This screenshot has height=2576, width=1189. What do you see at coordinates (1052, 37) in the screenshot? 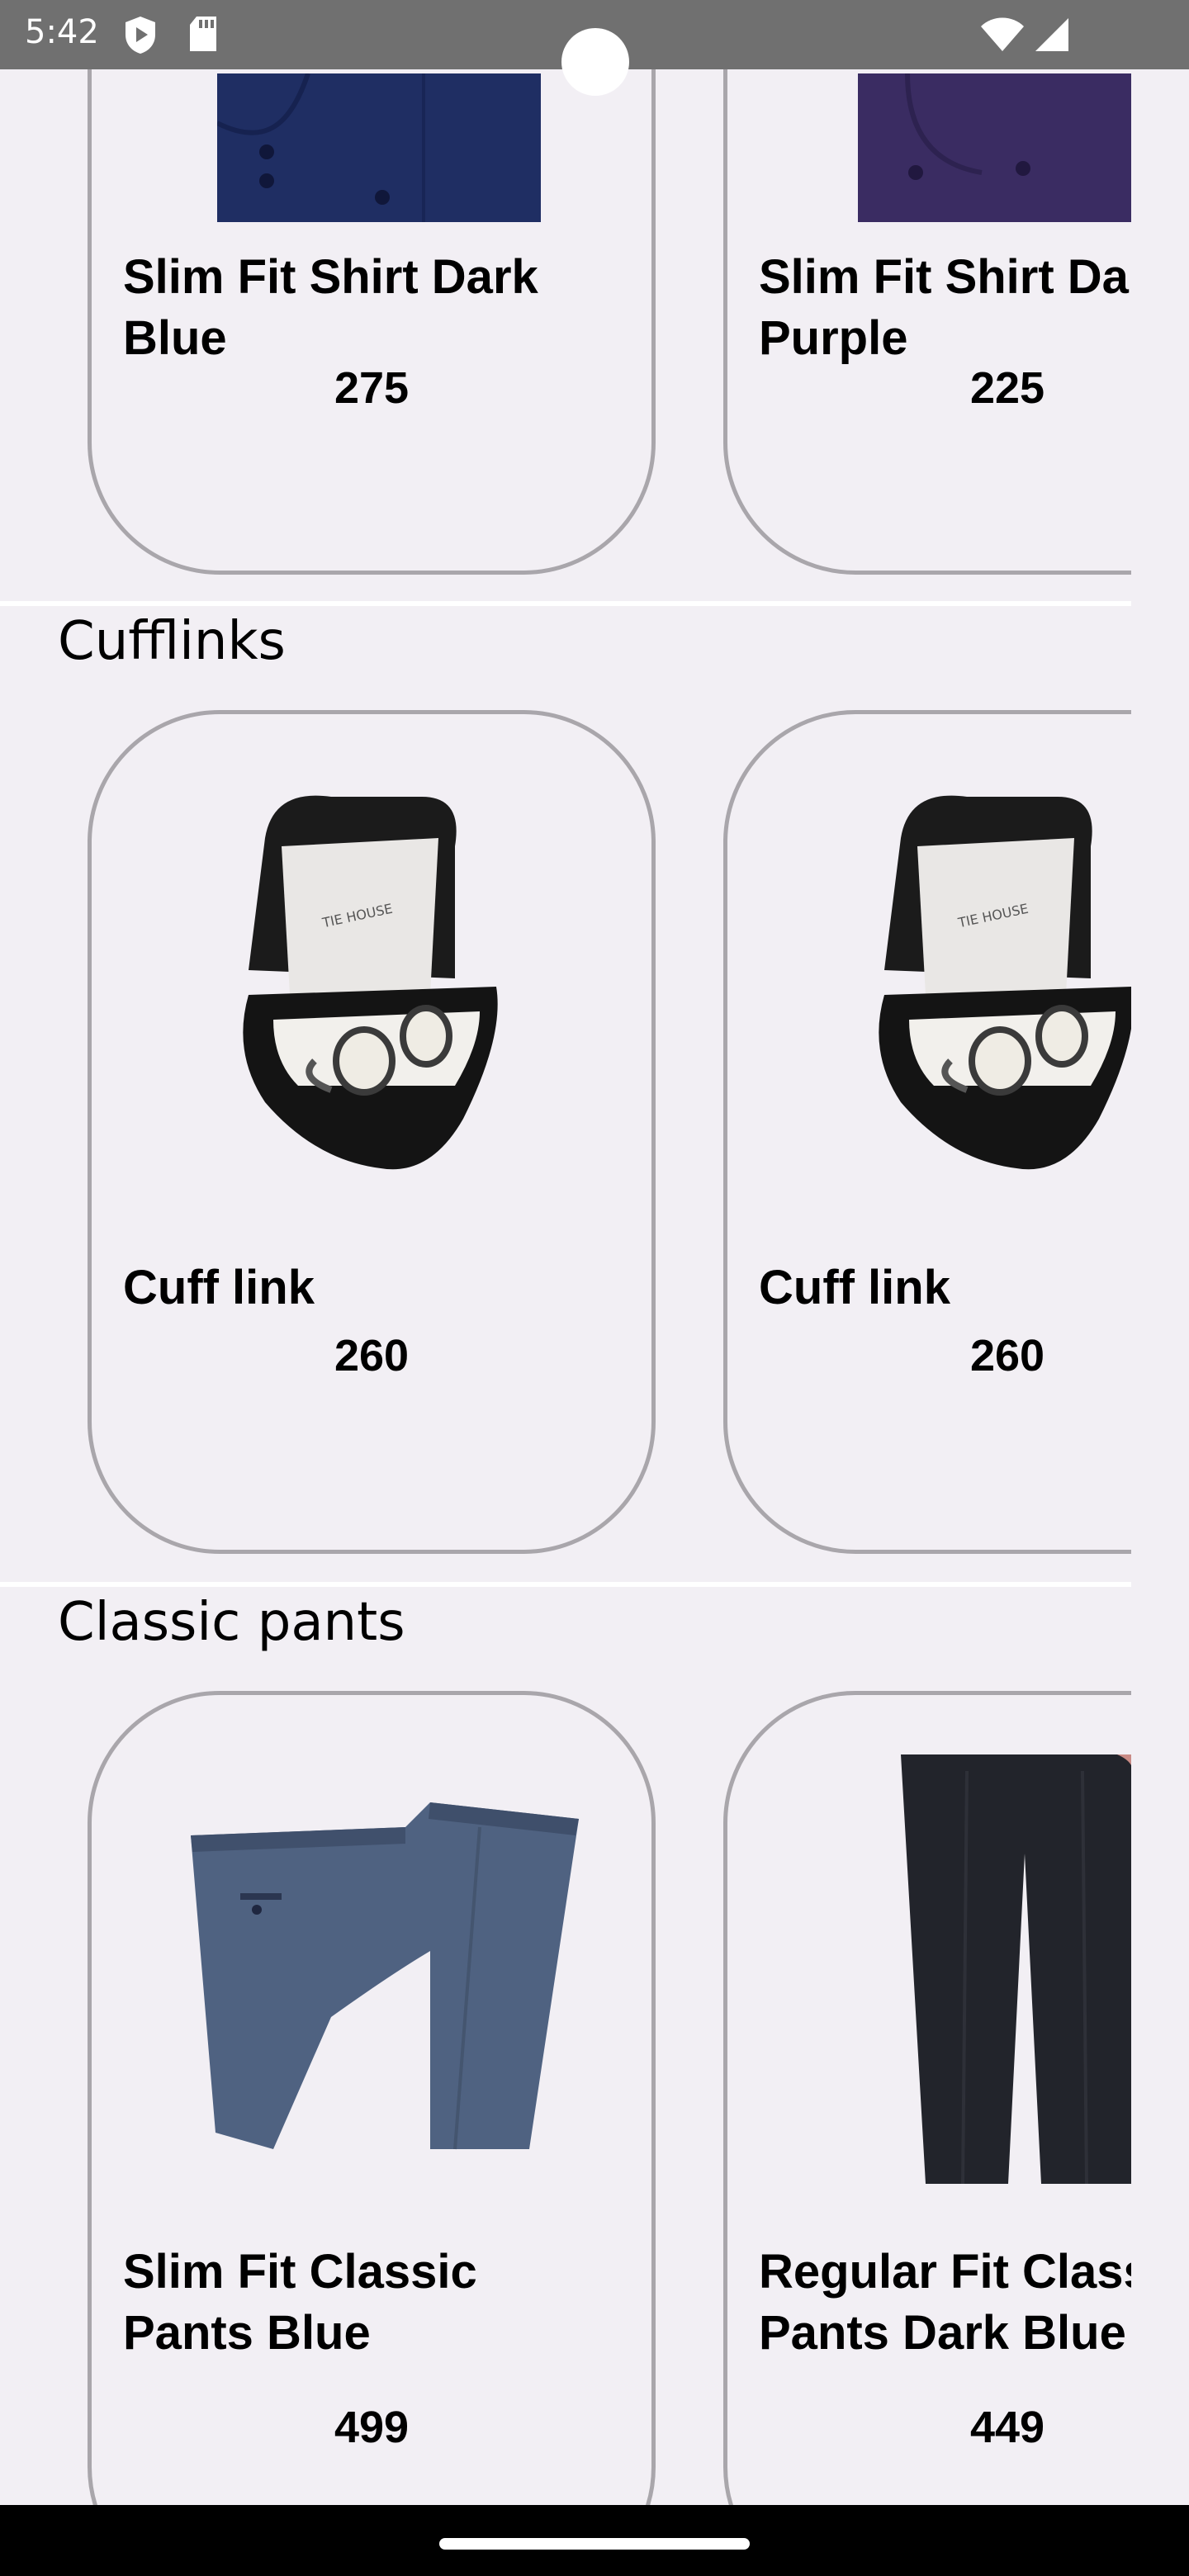
I see `signal-icon` at bounding box center [1052, 37].